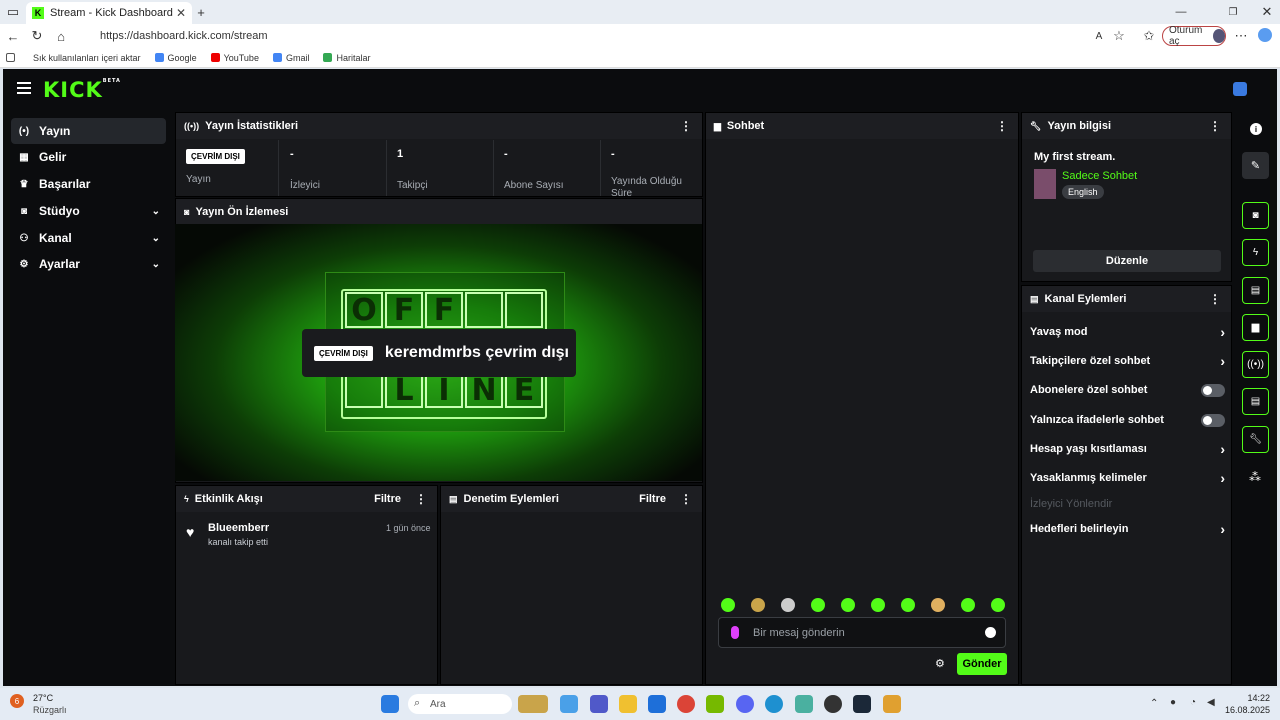 The height and width of the screenshot is (720, 1280). What do you see at coordinates (1181, 12) in the screenshot?
I see `minimize-icon: —` at bounding box center [1181, 12].